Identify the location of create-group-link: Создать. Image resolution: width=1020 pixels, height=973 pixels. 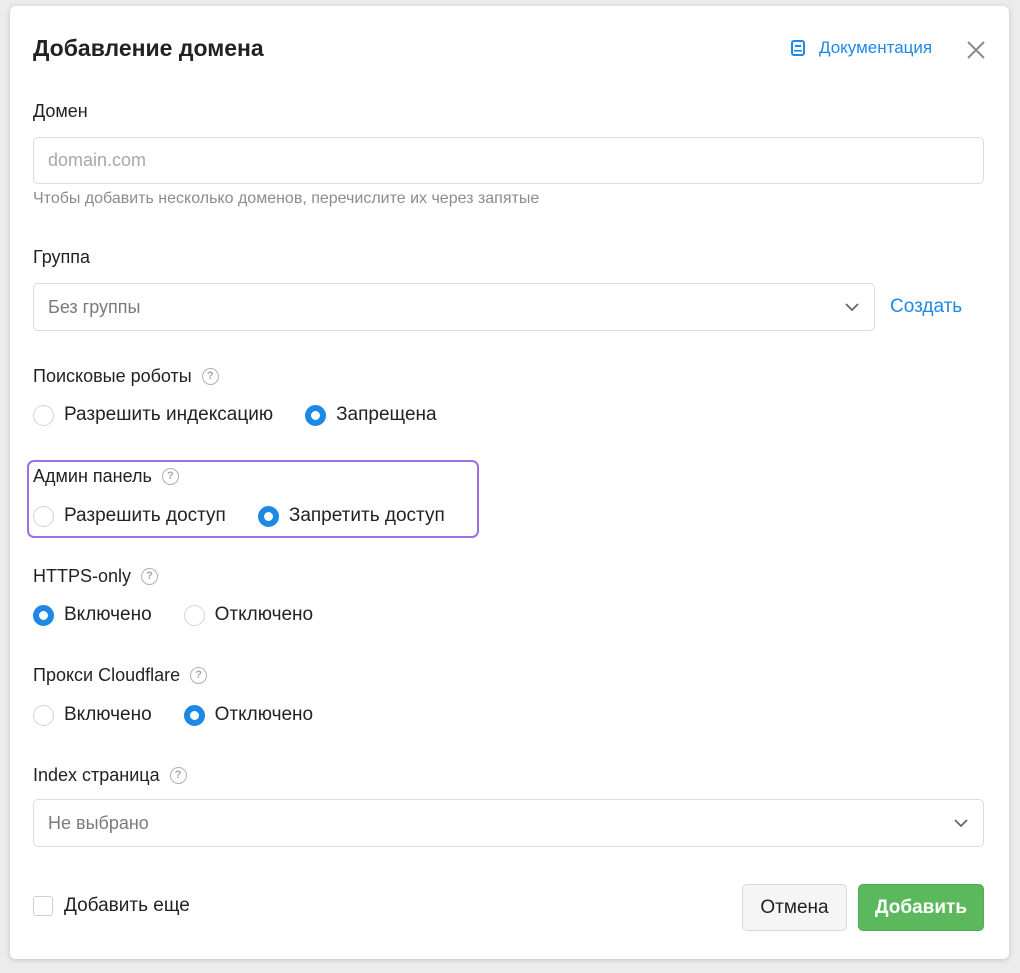
(926, 307).